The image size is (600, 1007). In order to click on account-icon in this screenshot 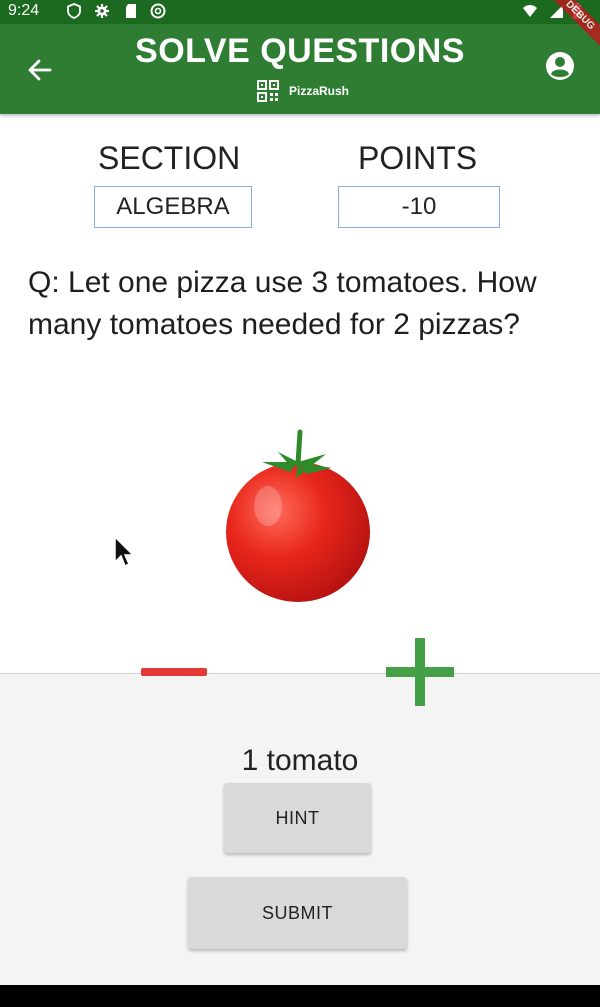, I will do `click(560, 66)`.